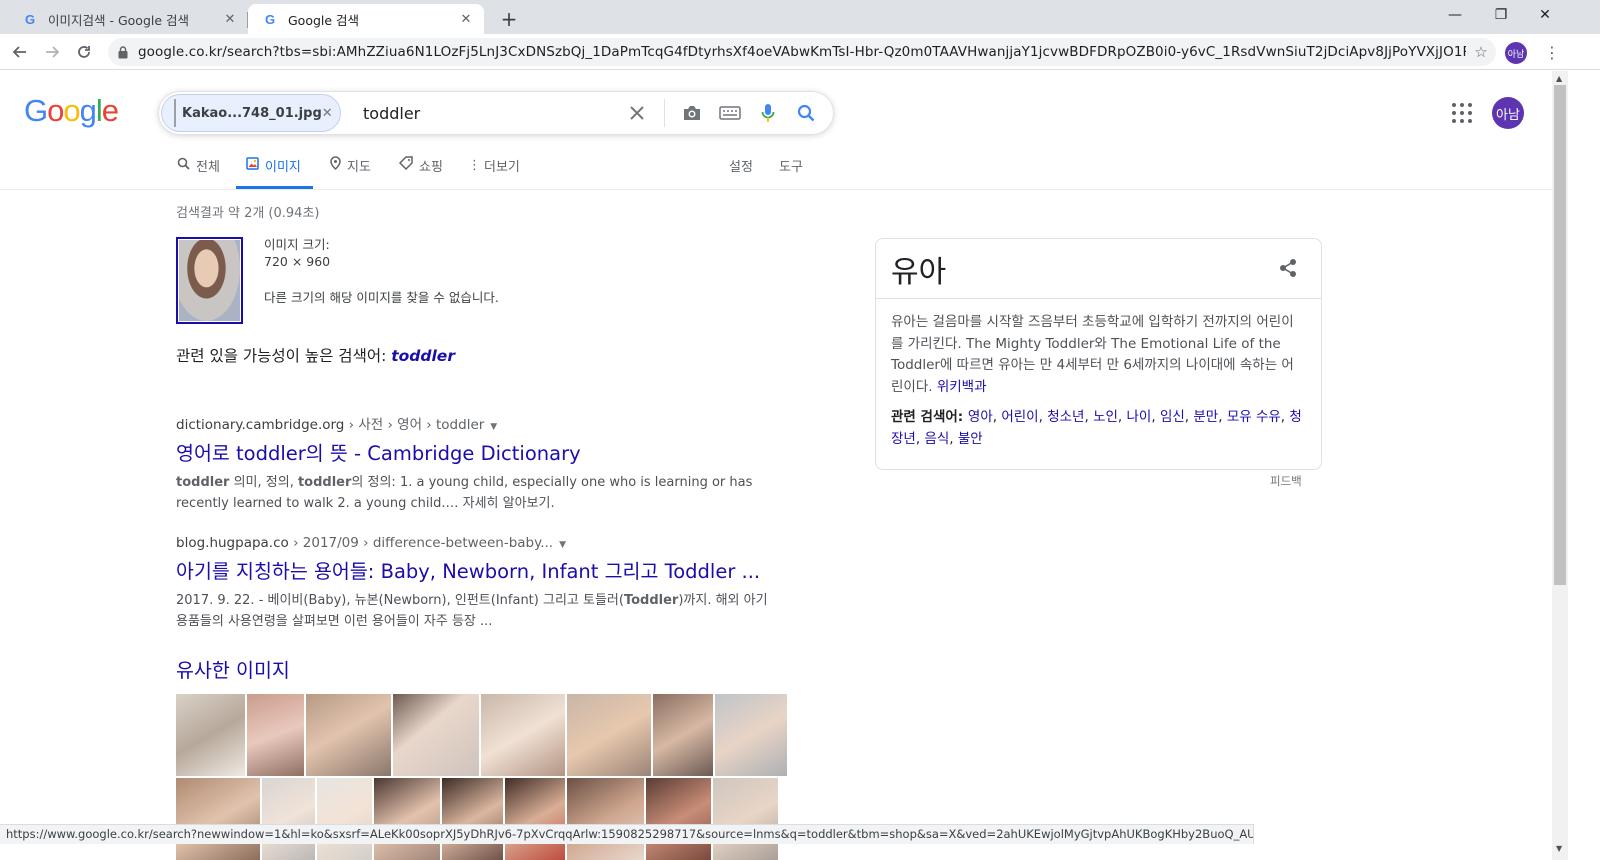 Image resolution: width=1600 pixels, height=860 pixels. I want to click on image-icon, so click(252, 165).